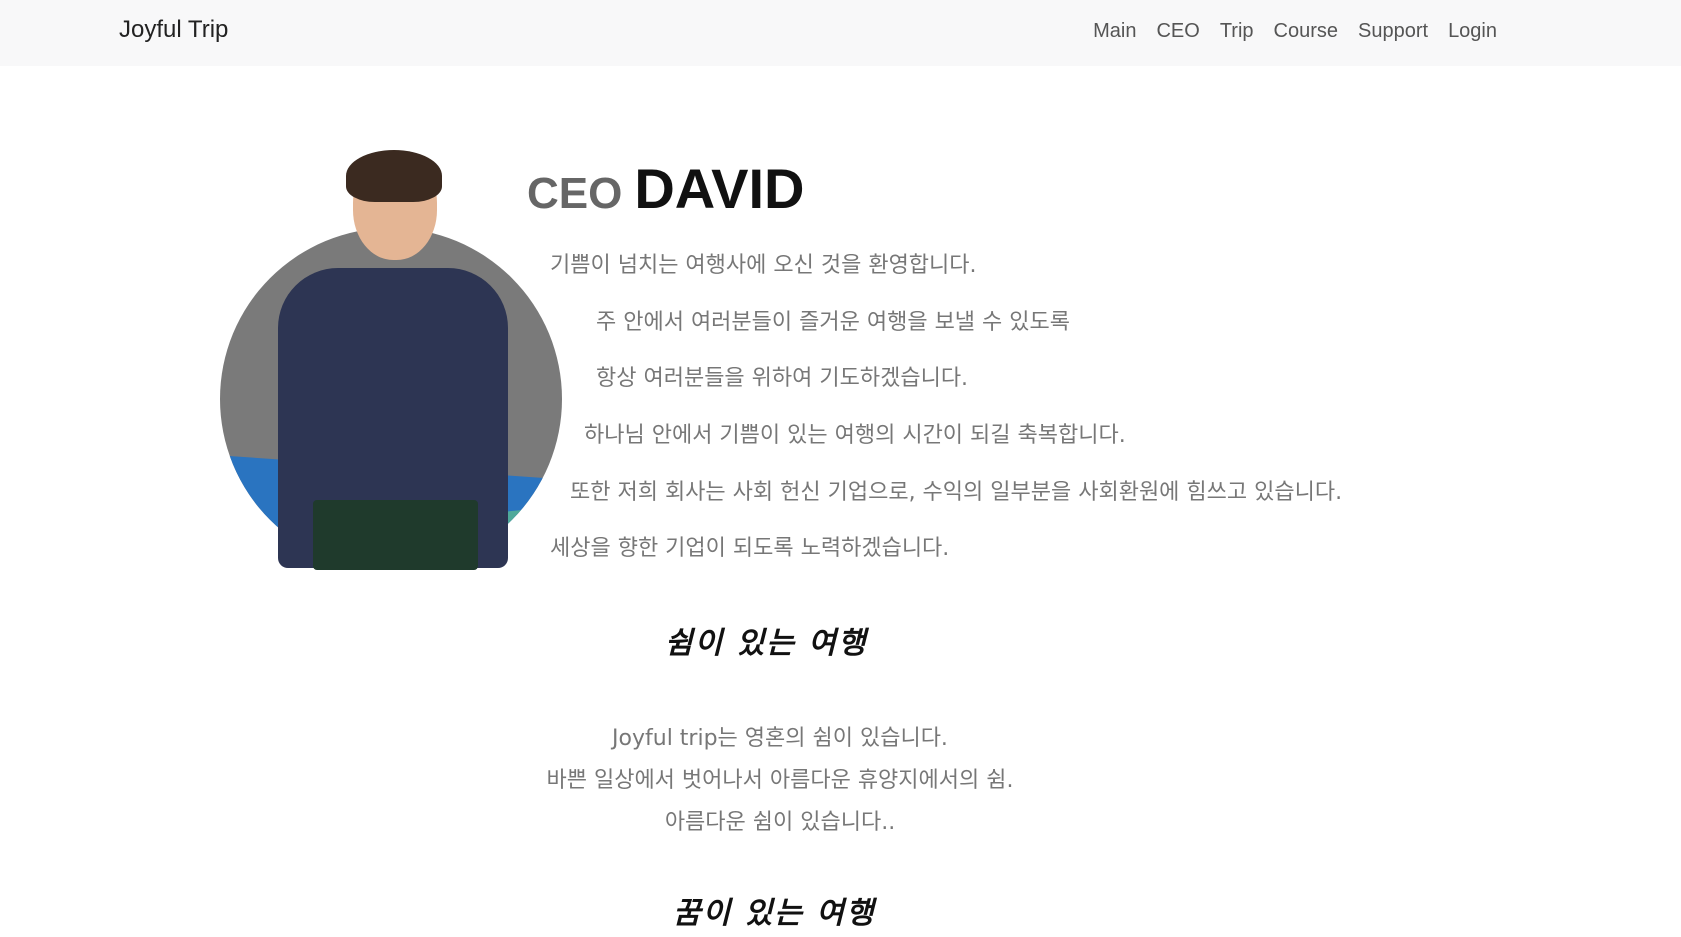 This screenshot has height=937, width=1681. What do you see at coordinates (394, 176) in the screenshot?
I see `portrait-person-hair` at bounding box center [394, 176].